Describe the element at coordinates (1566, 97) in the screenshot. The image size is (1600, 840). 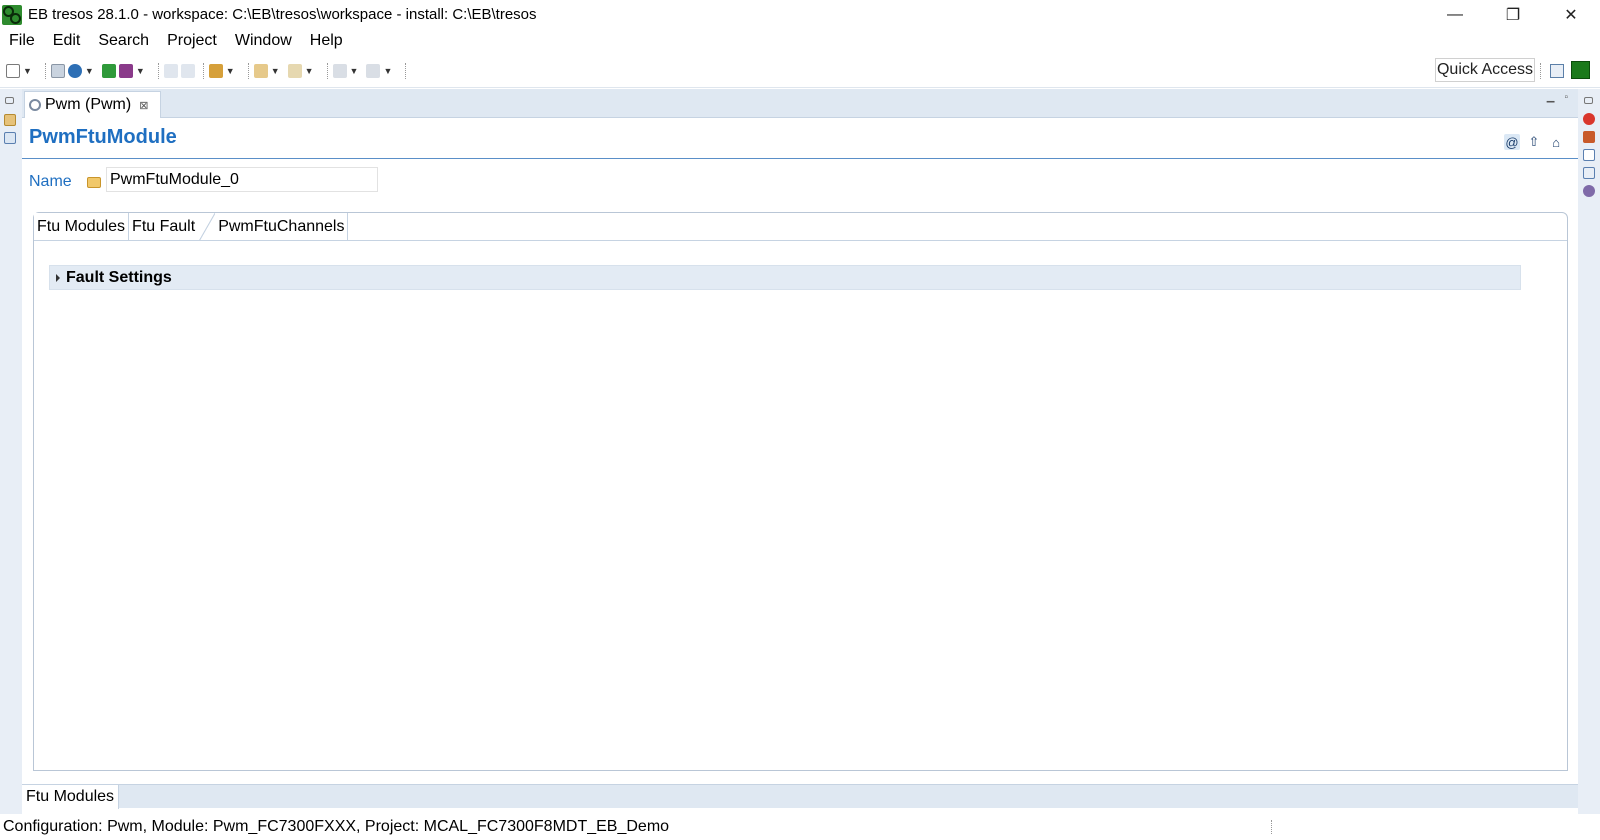
I see `maximize-editor-icon: ▫` at that location.